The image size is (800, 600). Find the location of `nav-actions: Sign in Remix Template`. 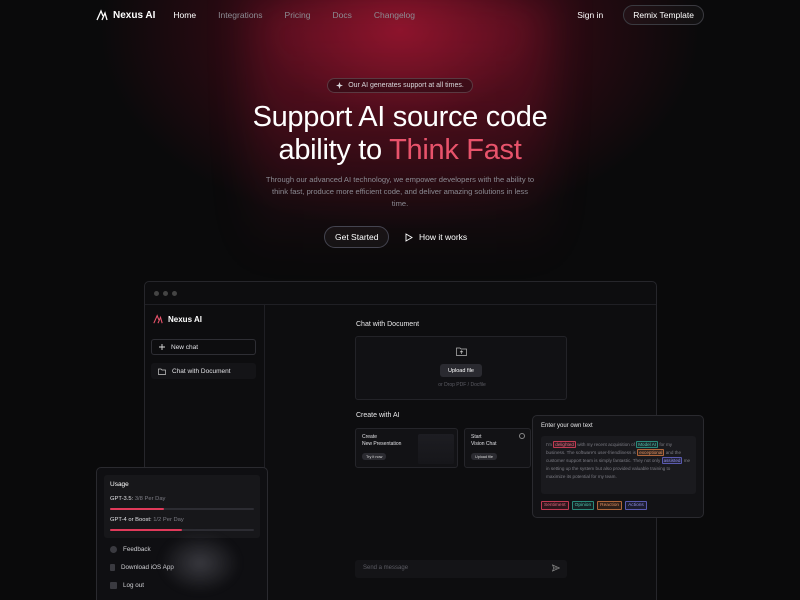

nav-actions: Sign in Remix Template is located at coordinates (640, 15).